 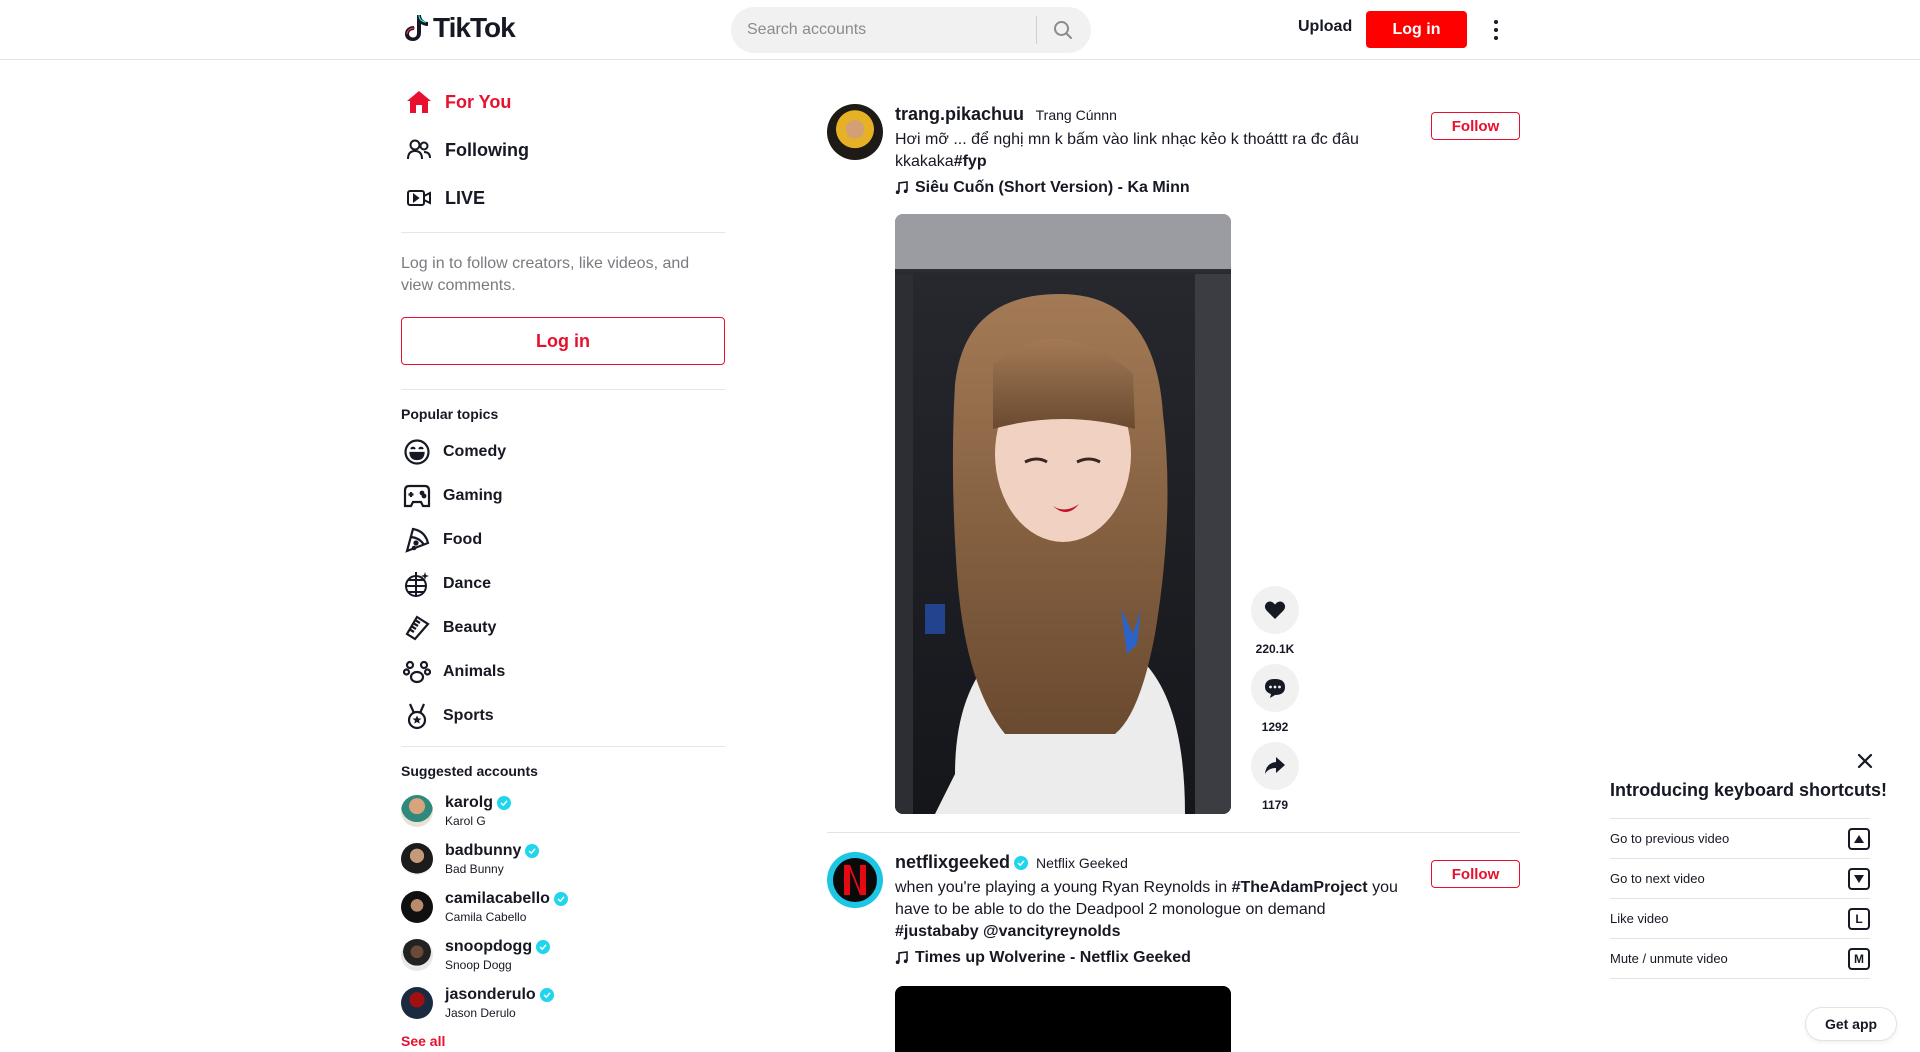 What do you see at coordinates (465, 821) in the screenshot?
I see `account-display-name: Karol G` at bounding box center [465, 821].